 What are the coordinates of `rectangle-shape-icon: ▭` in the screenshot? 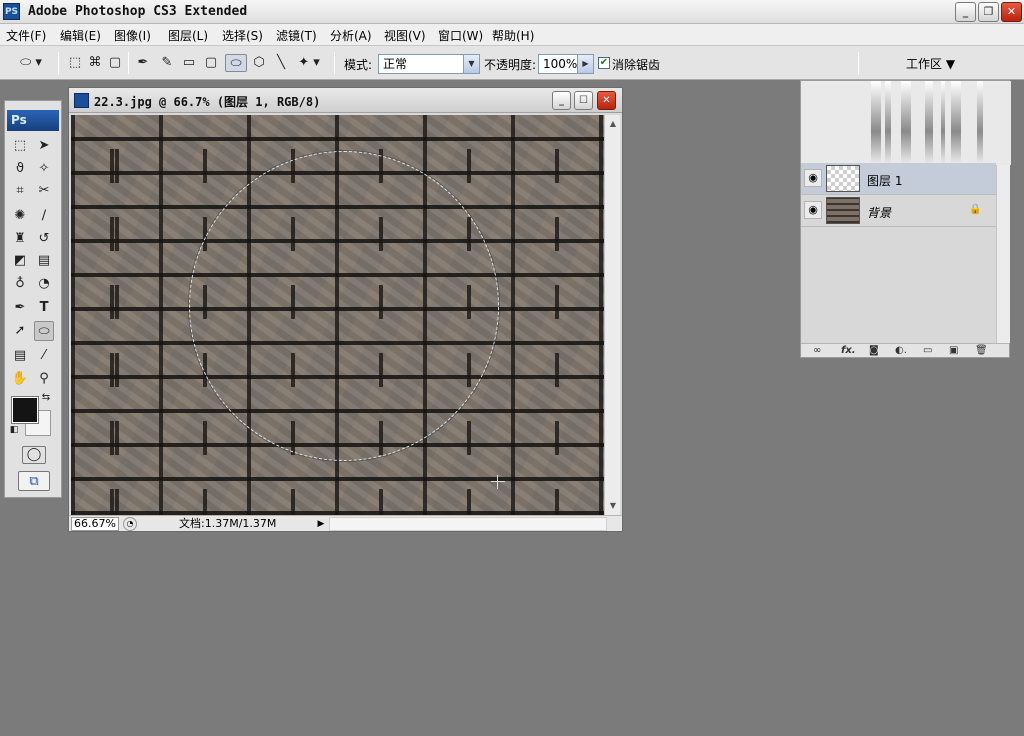 It's located at (189, 63).